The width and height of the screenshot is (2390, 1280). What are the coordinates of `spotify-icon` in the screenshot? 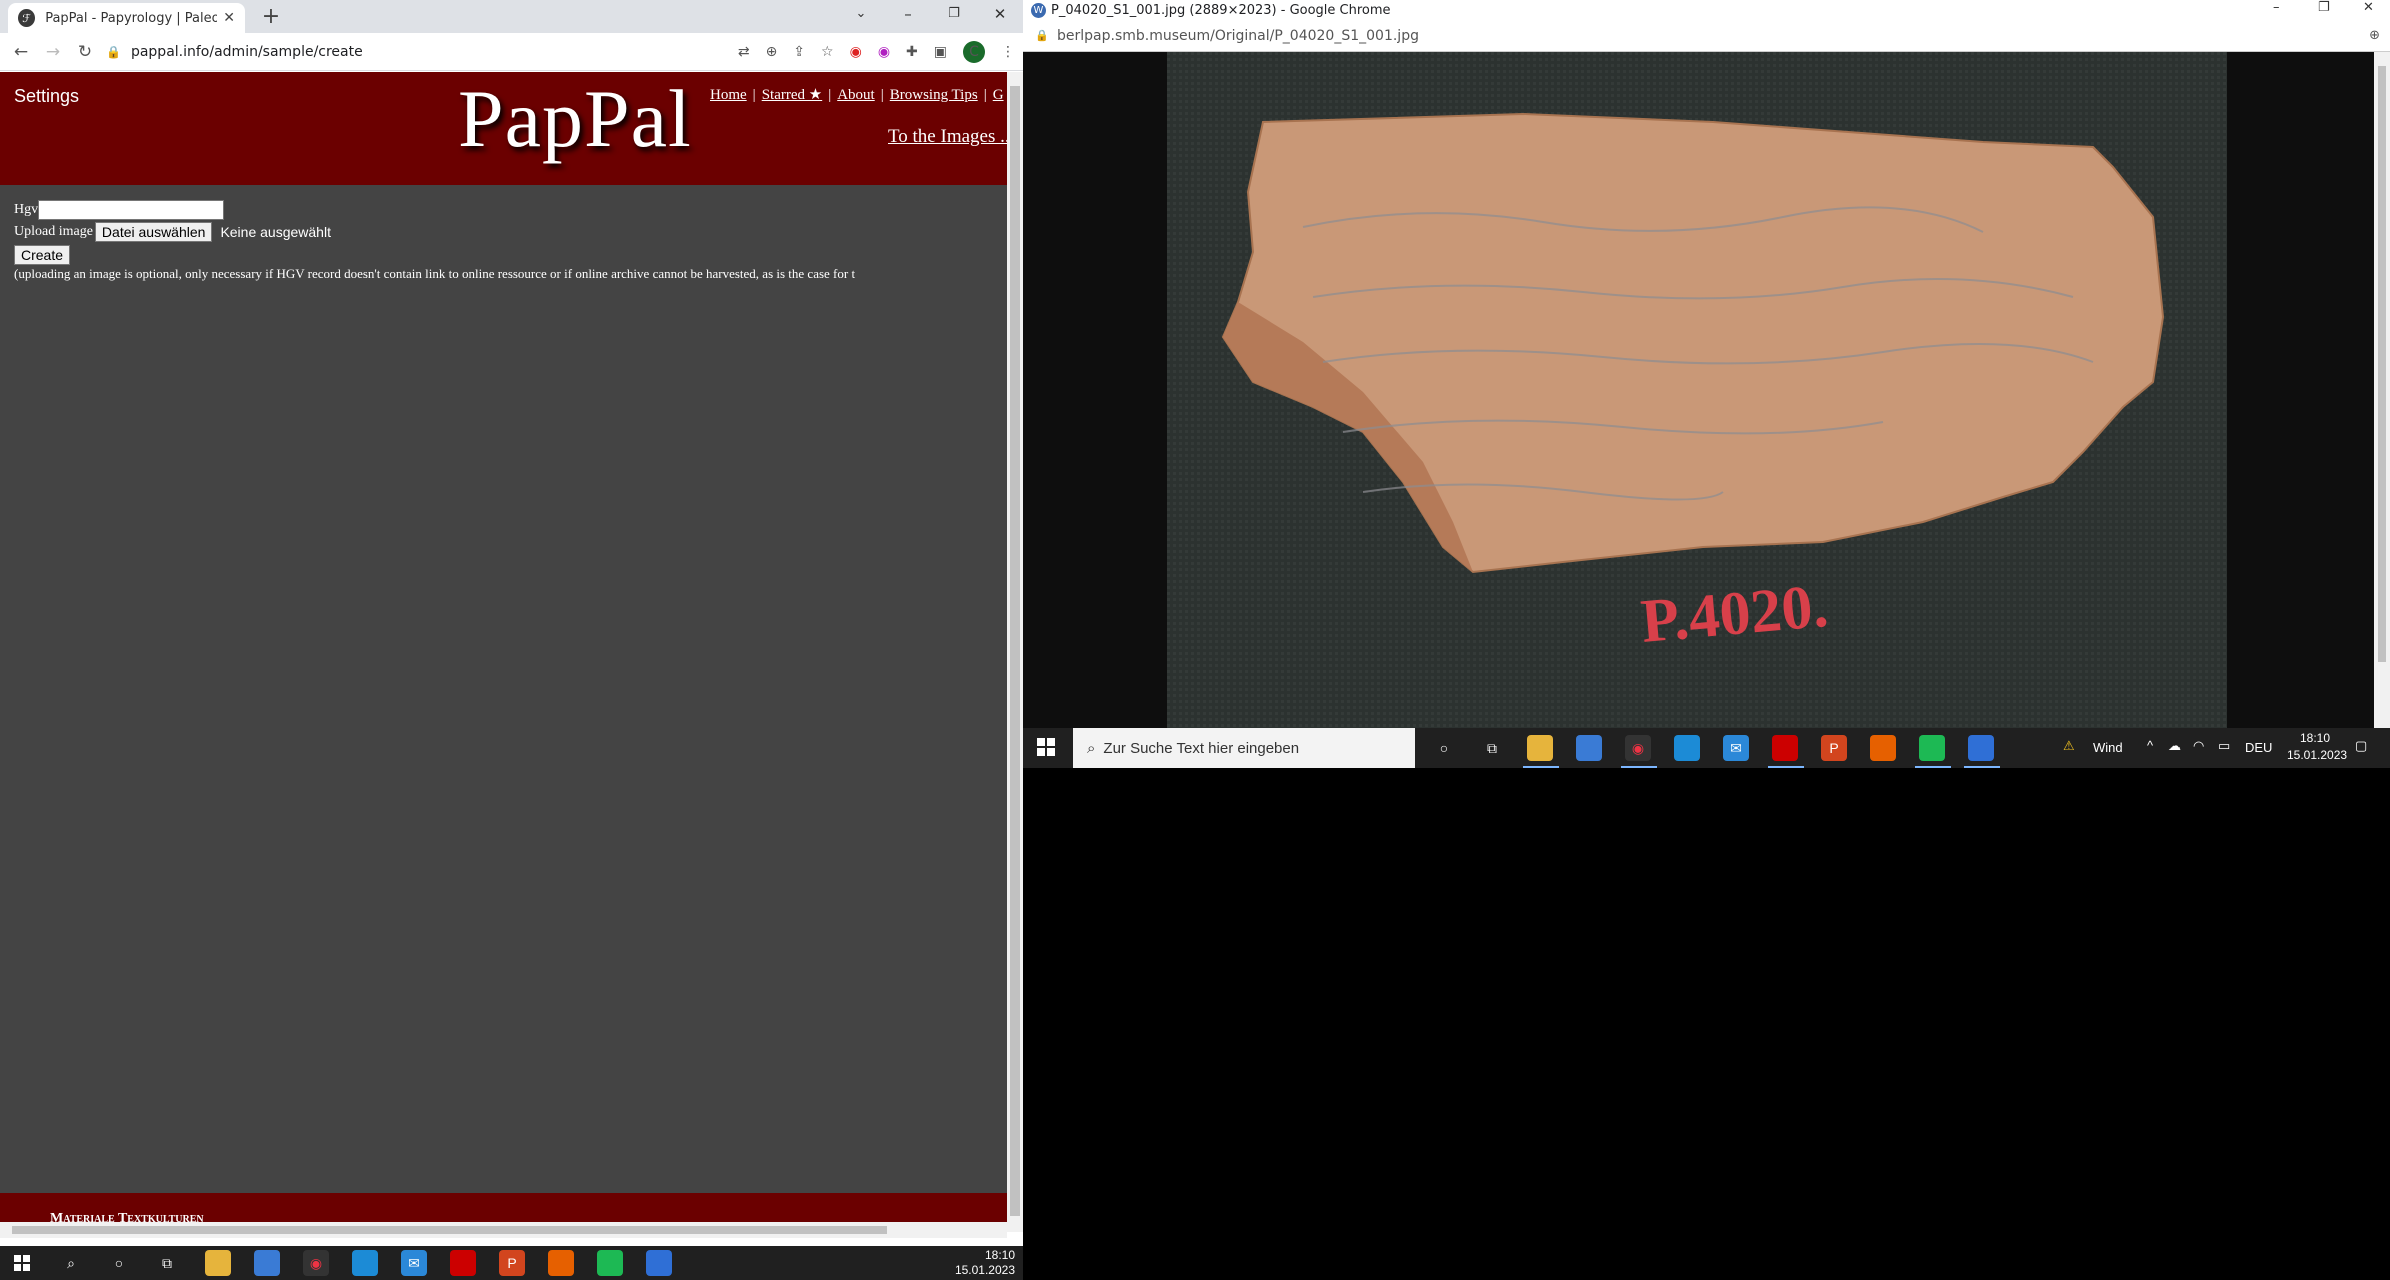 It's located at (1932, 748).